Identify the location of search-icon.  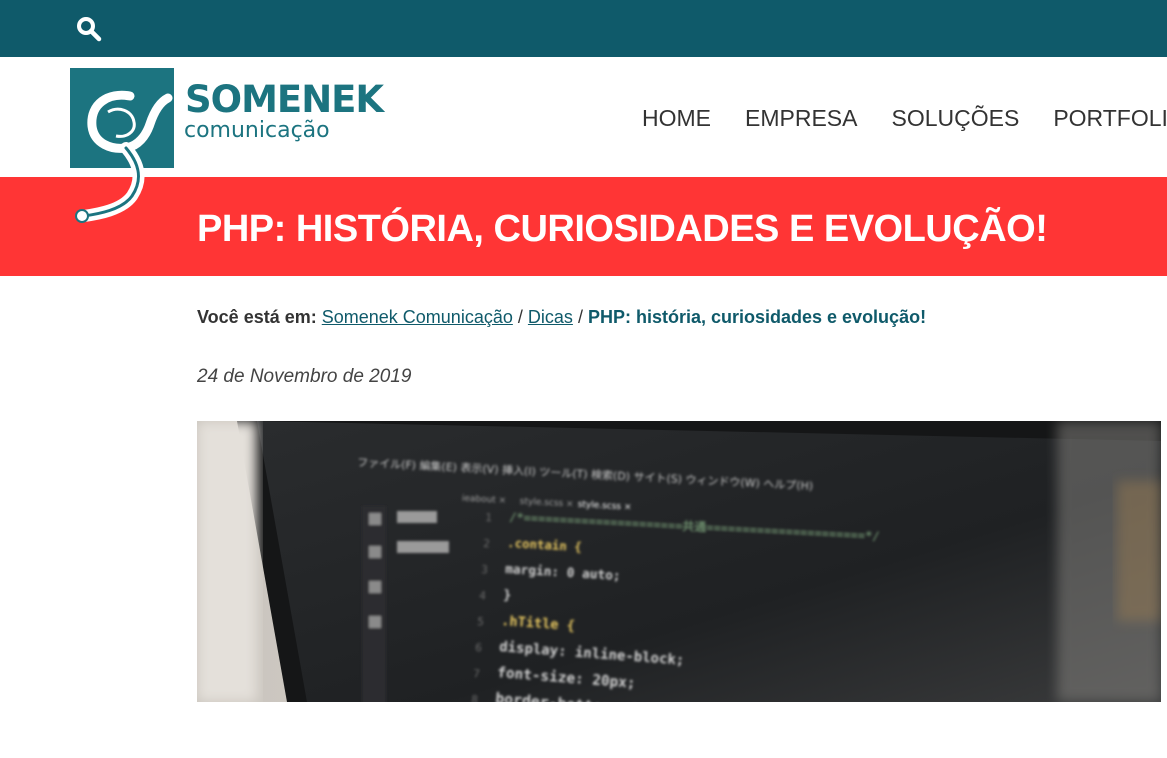
(89, 29).